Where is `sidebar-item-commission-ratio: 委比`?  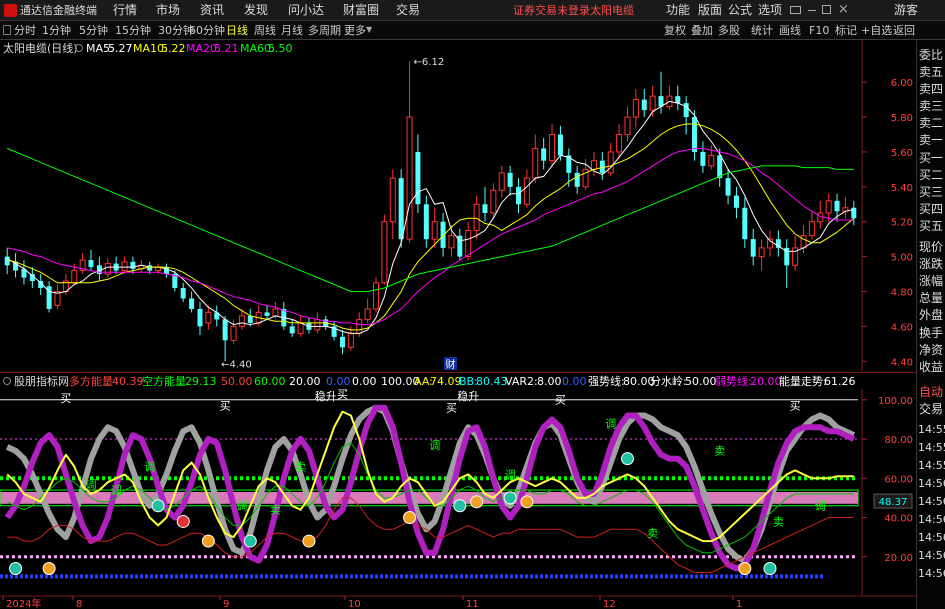
sidebar-item-commission-ratio: 委比 is located at coordinates (931, 55).